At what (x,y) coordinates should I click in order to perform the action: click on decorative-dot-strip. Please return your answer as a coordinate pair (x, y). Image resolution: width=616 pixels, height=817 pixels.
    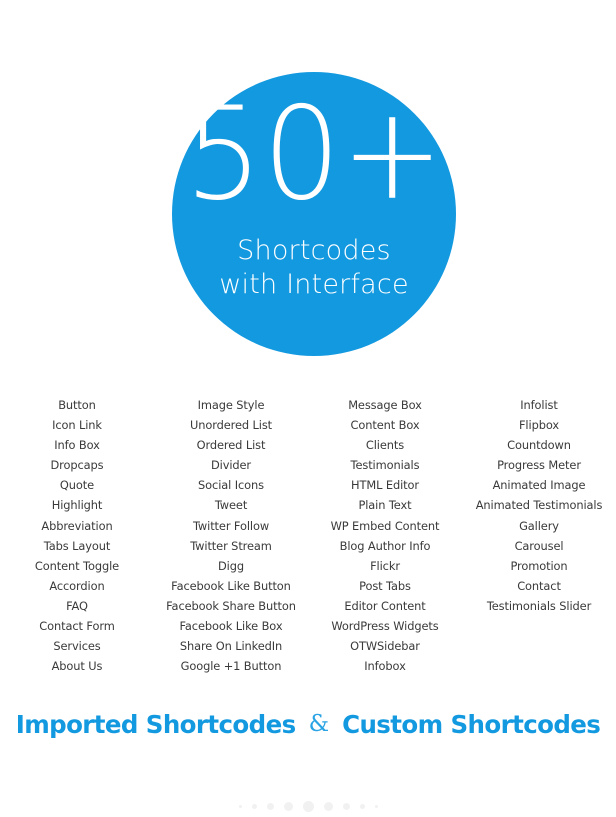
    Looking at the image, I should click on (308, 806).